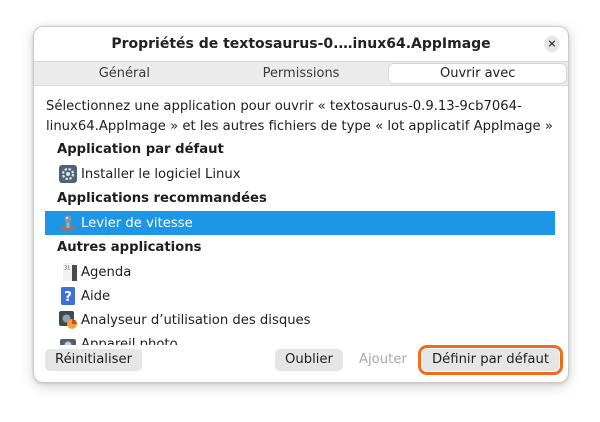  What do you see at coordinates (300, 272) in the screenshot?
I see `list-item: 31 Agenda` at bounding box center [300, 272].